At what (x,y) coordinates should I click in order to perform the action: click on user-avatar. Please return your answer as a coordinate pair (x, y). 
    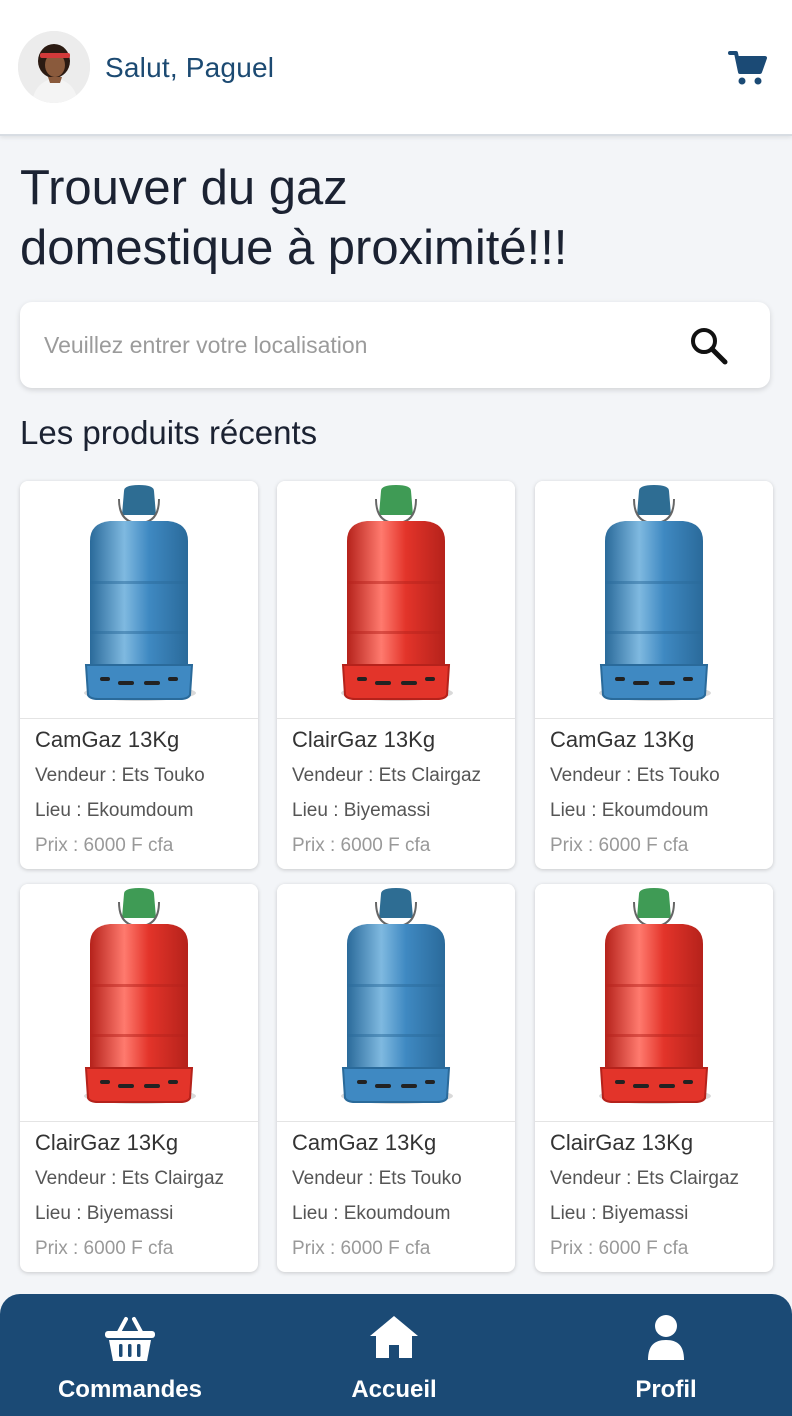
    Looking at the image, I should click on (54, 67).